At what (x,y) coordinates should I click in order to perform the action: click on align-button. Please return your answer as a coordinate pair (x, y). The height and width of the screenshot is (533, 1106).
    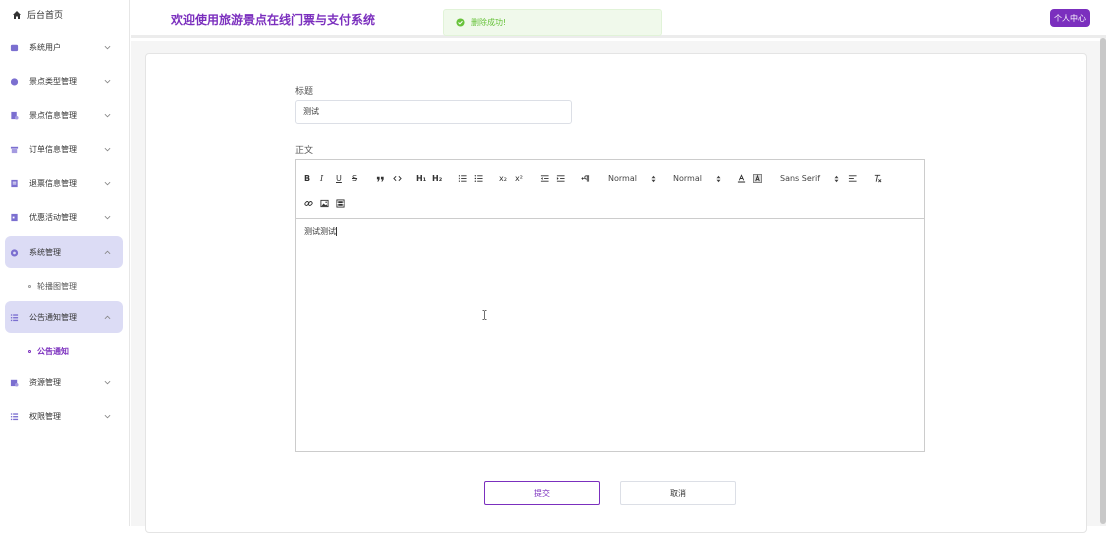
    Looking at the image, I should click on (852, 178).